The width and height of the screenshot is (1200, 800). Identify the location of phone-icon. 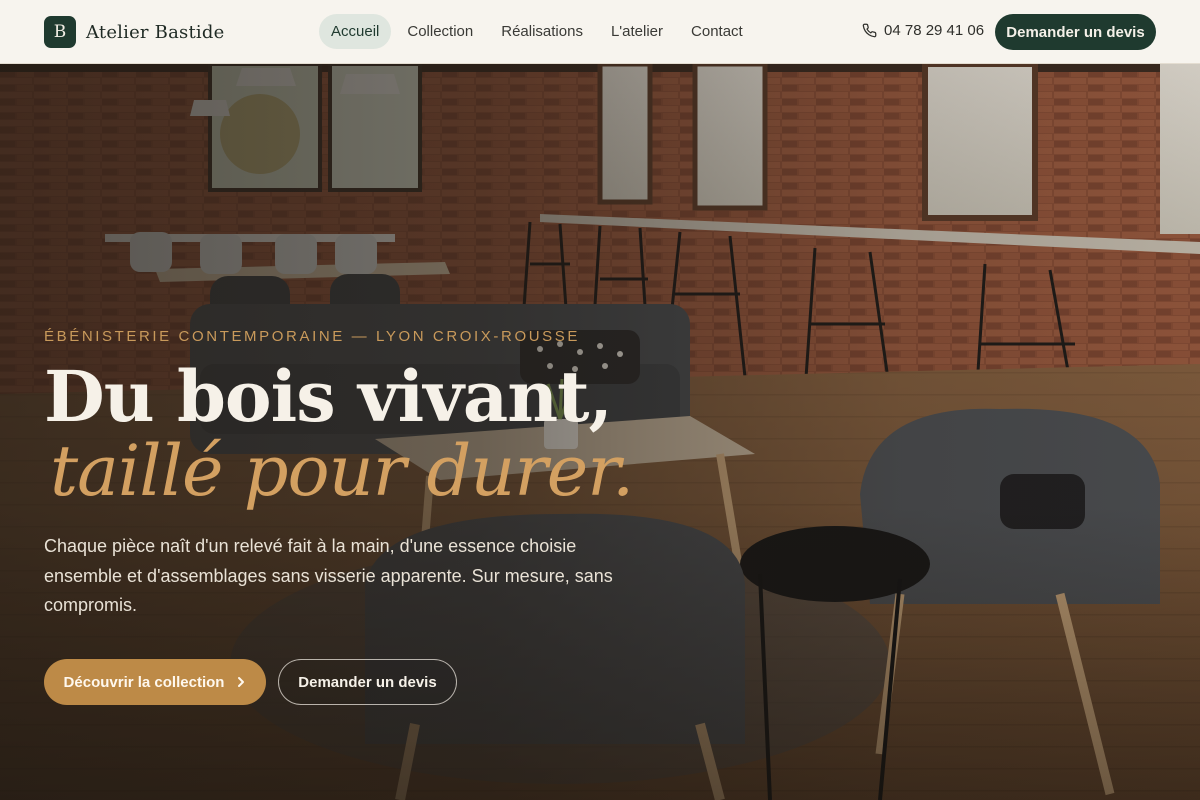
(869, 30).